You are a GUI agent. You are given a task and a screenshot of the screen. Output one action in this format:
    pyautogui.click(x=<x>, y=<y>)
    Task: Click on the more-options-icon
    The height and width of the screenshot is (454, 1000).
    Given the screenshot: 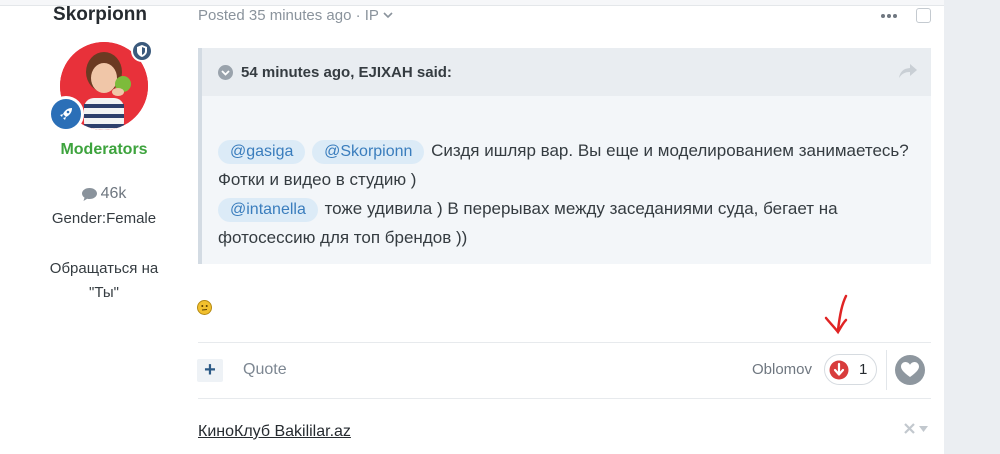 What is the action you would take?
    pyautogui.click(x=889, y=15)
    